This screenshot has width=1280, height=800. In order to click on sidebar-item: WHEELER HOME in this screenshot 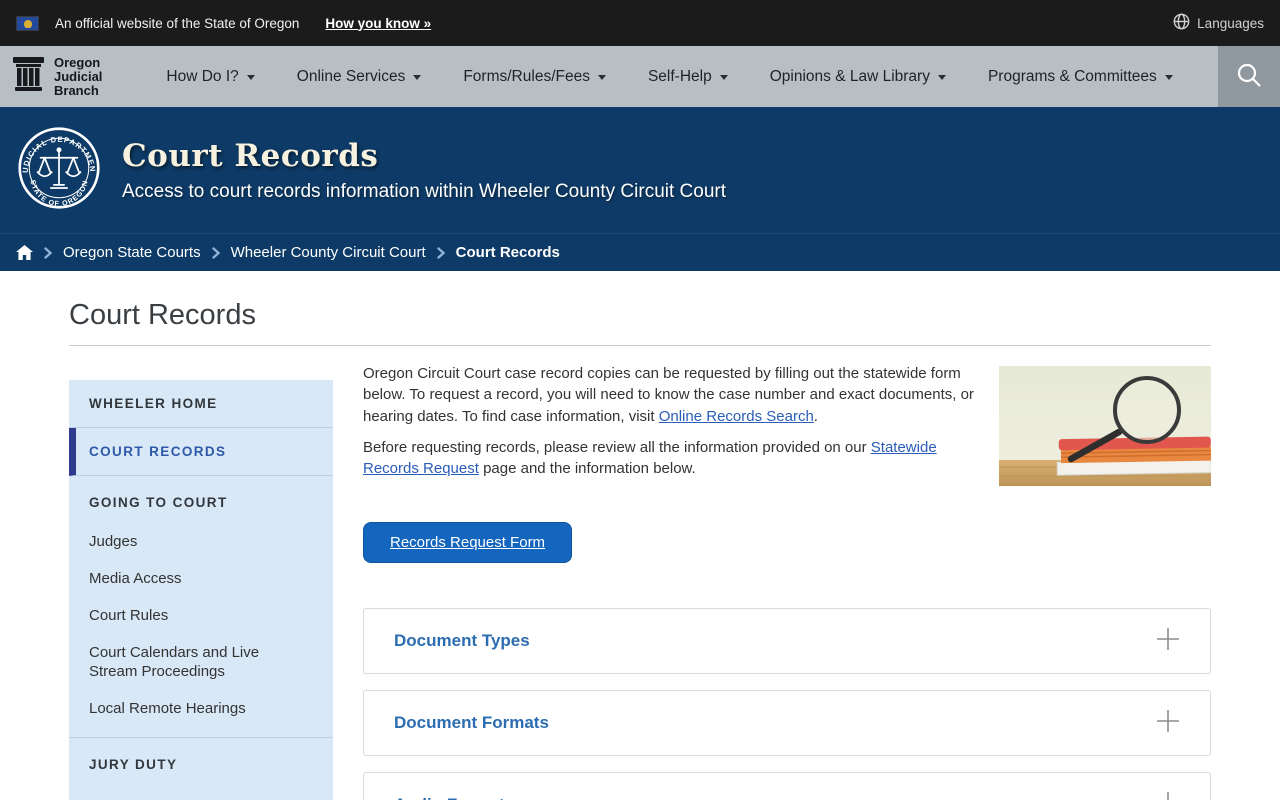, I will do `click(201, 404)`.